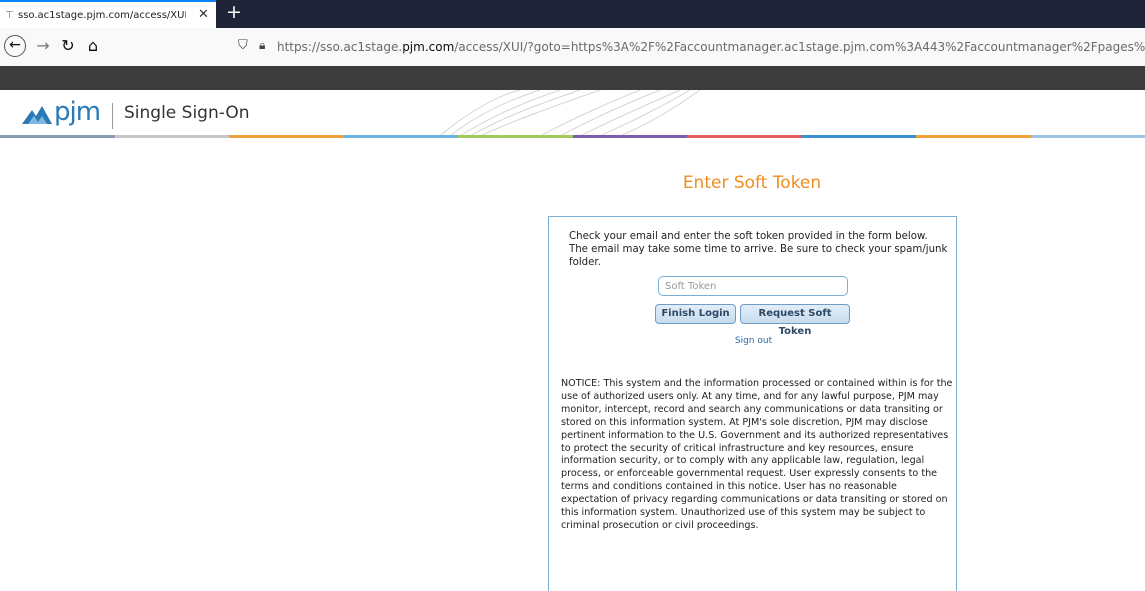  What do you see at coordinates (102, 15) in the screenshot?
I see `tab-title: sso.ac1stage.pjm.com/access/XUI` at bounding box center [102, 15].